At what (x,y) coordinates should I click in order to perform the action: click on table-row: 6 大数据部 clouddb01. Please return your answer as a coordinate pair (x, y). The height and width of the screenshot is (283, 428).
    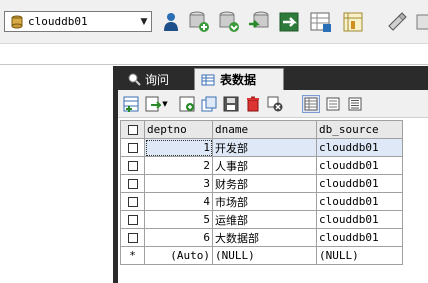
    Looking at the image, I should click on (261, 237).